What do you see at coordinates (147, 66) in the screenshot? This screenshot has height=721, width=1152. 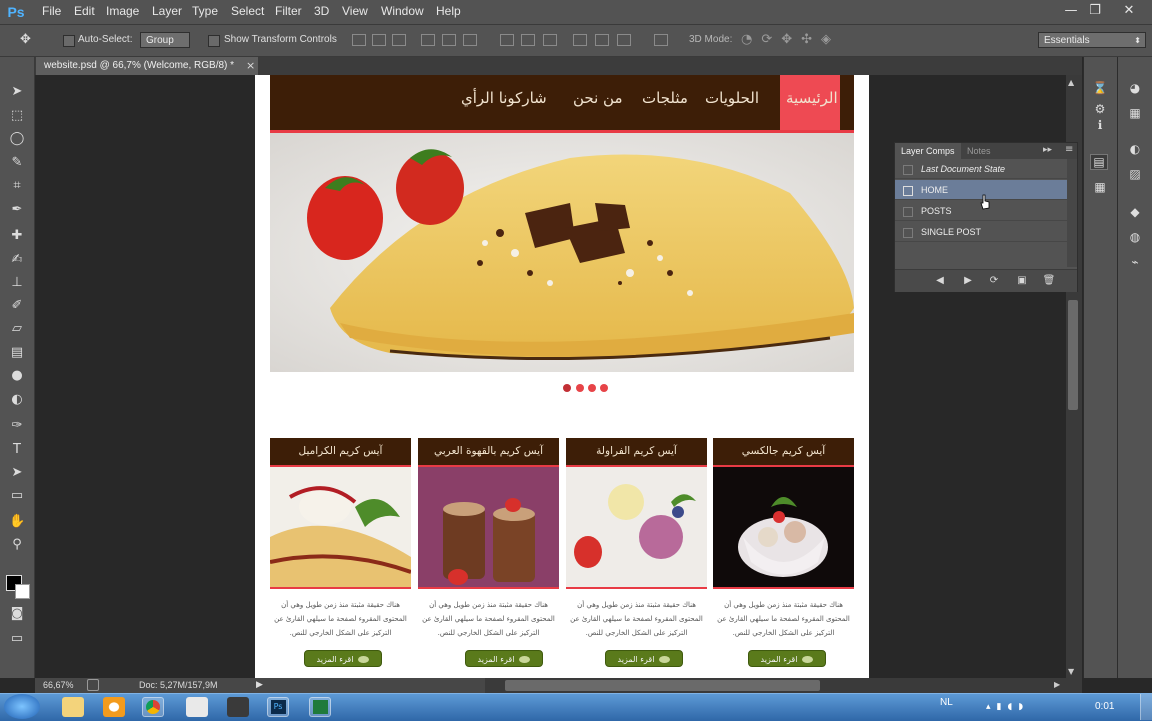 I see `document-tab: website.psd @ 66,7% (Welcome, RGB/8) *` at bounding box center [147, 66].